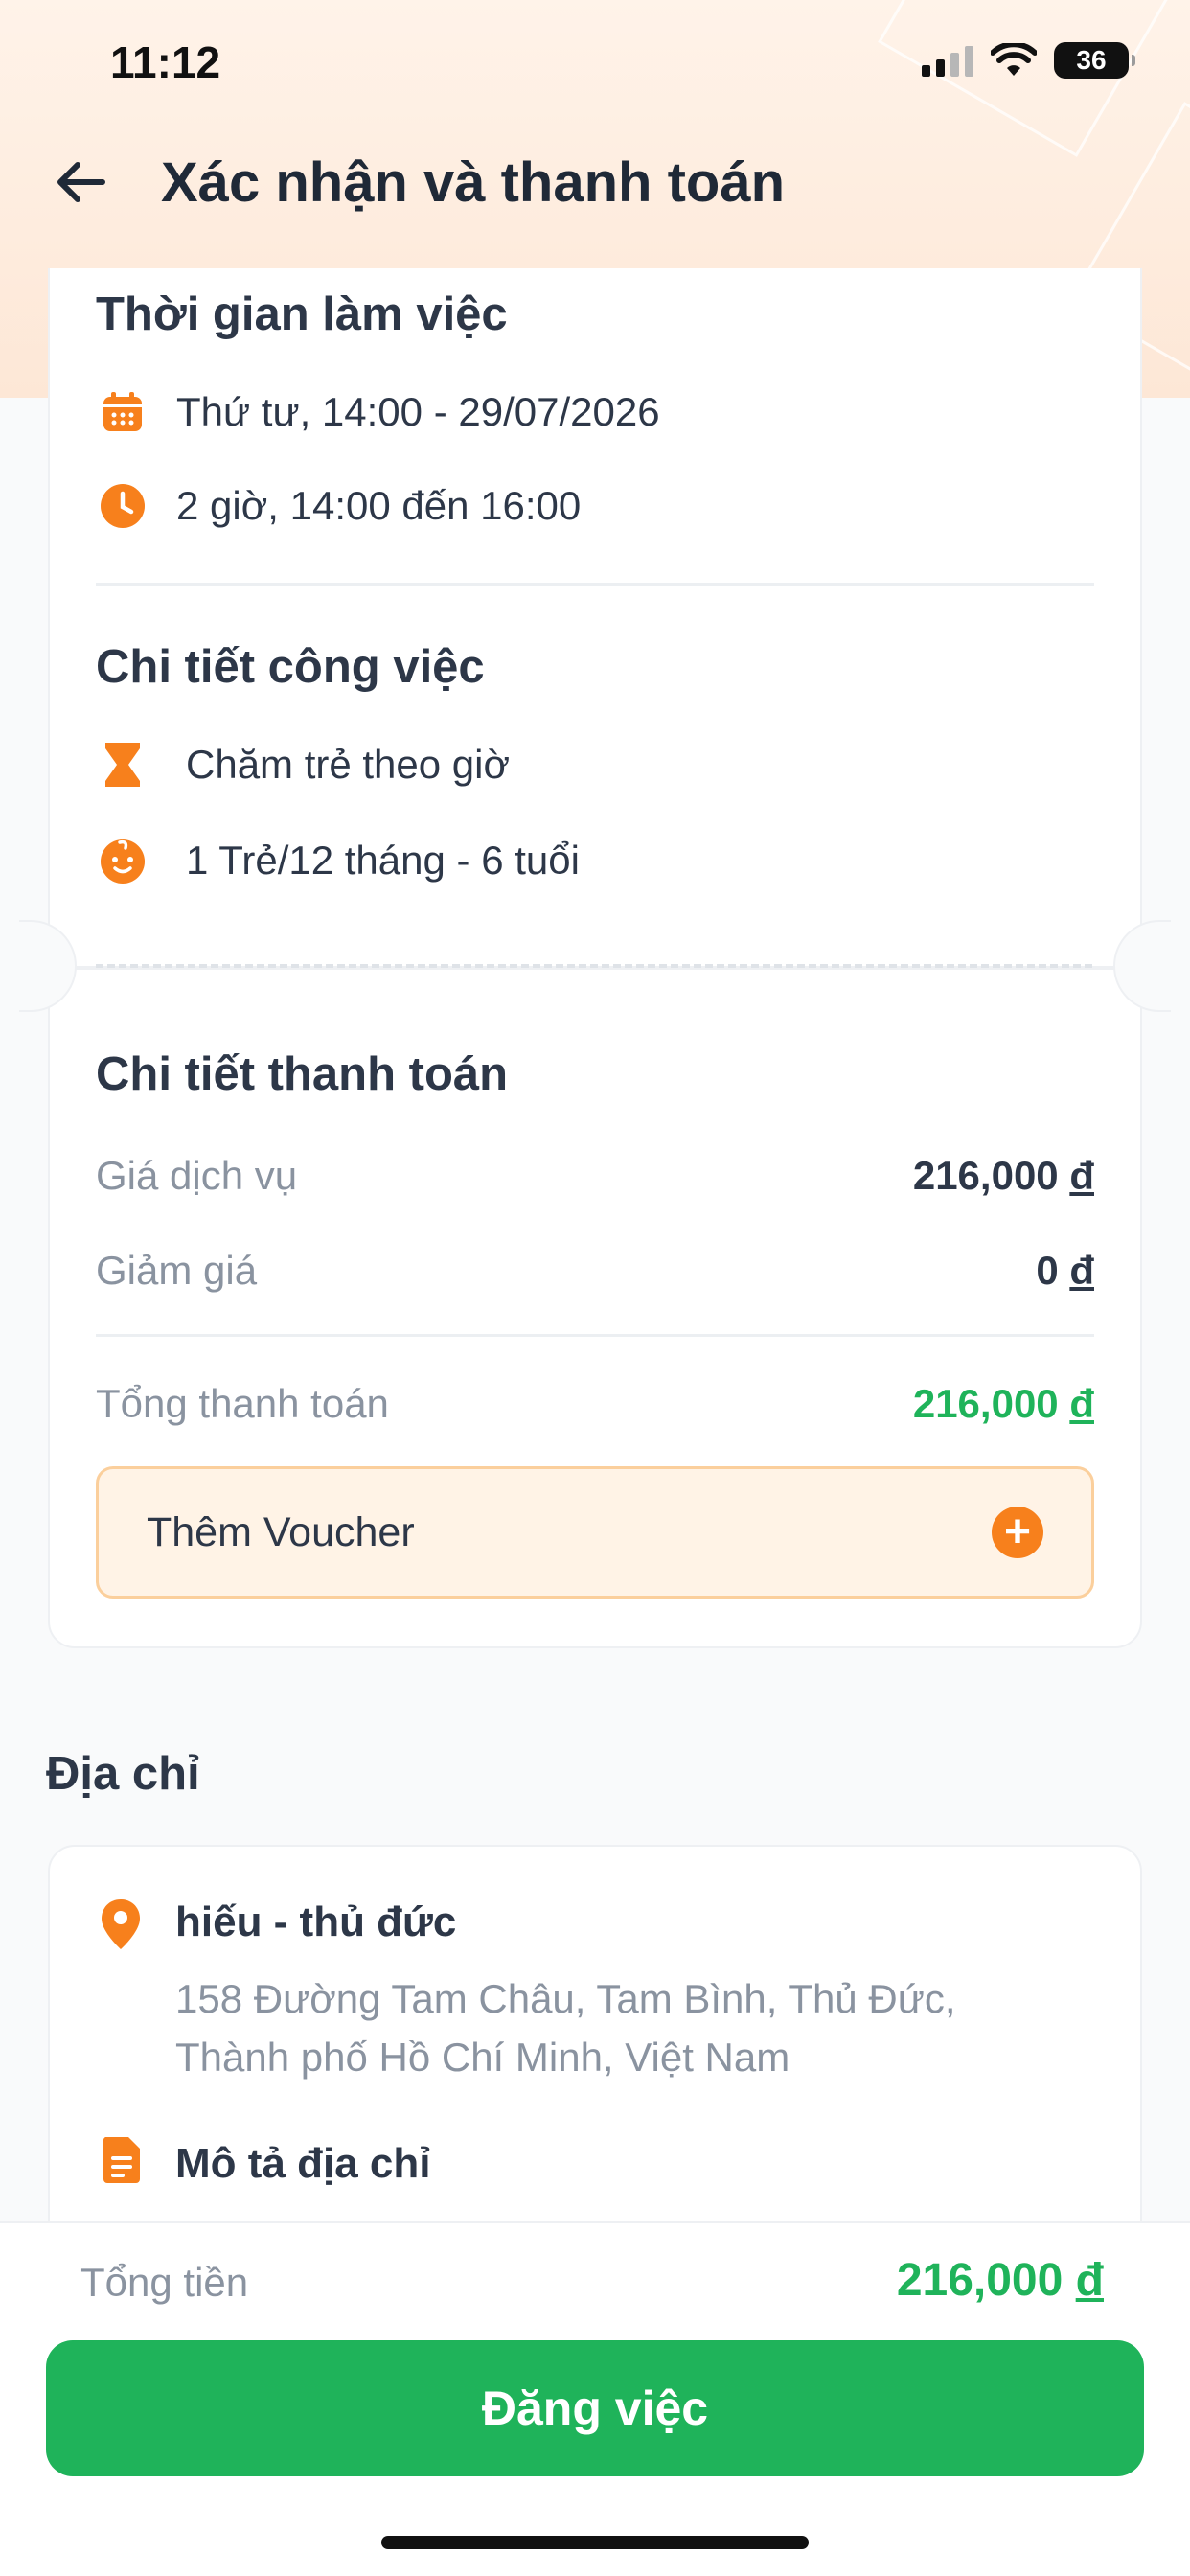 Image resolution: width=1190 pixels, height=2576 pixels. What do you see at coordinates (303, 2163) in the screenshot?
I see `address-description-title: Mô tả địa chỉ` at bounding box center [303, 2163].